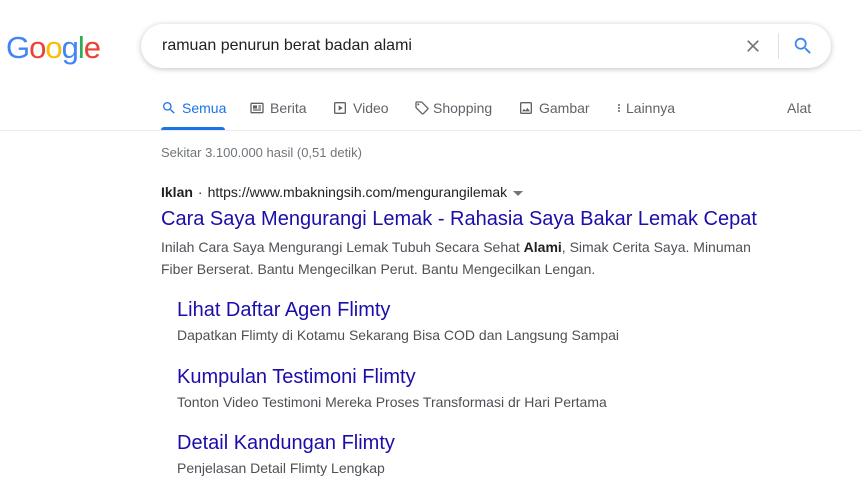 This screenshot has width=862, height=492. I want to click on logo-letter: e, so click(92, 47).